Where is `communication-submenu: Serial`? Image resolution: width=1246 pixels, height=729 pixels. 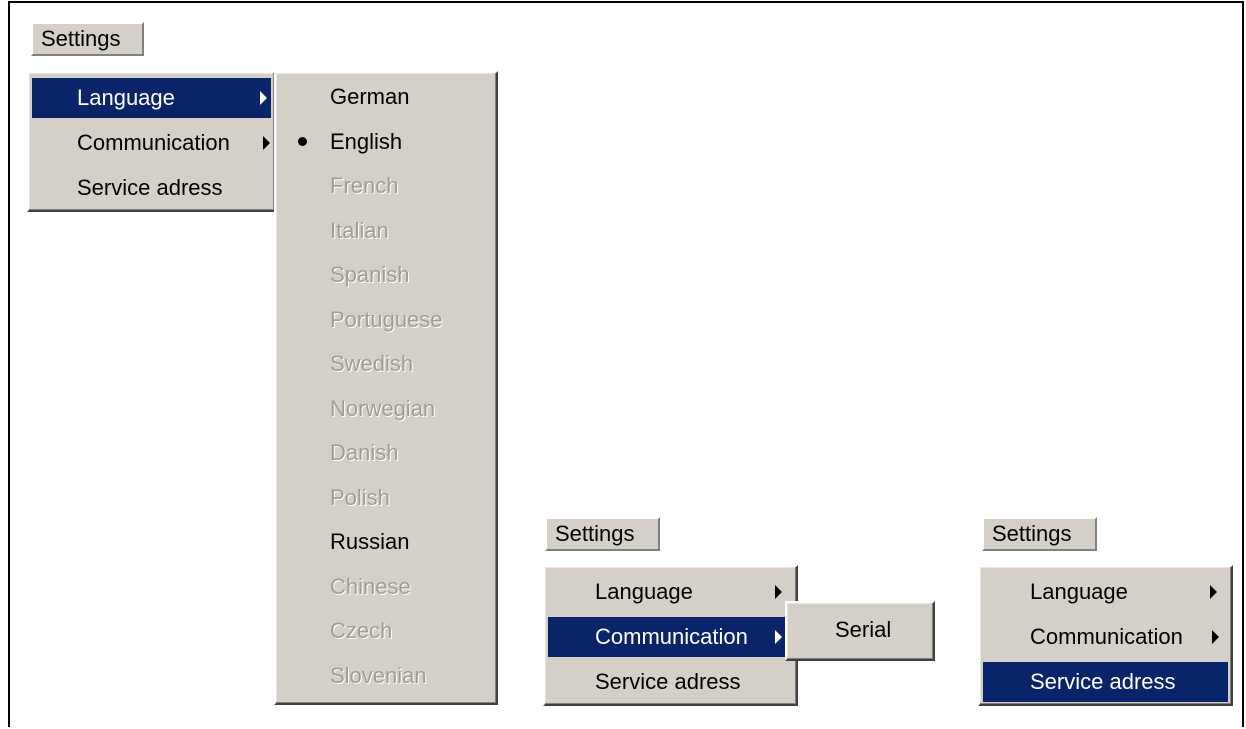 communication-submenu: Serial is located at coordinates (860, 631).